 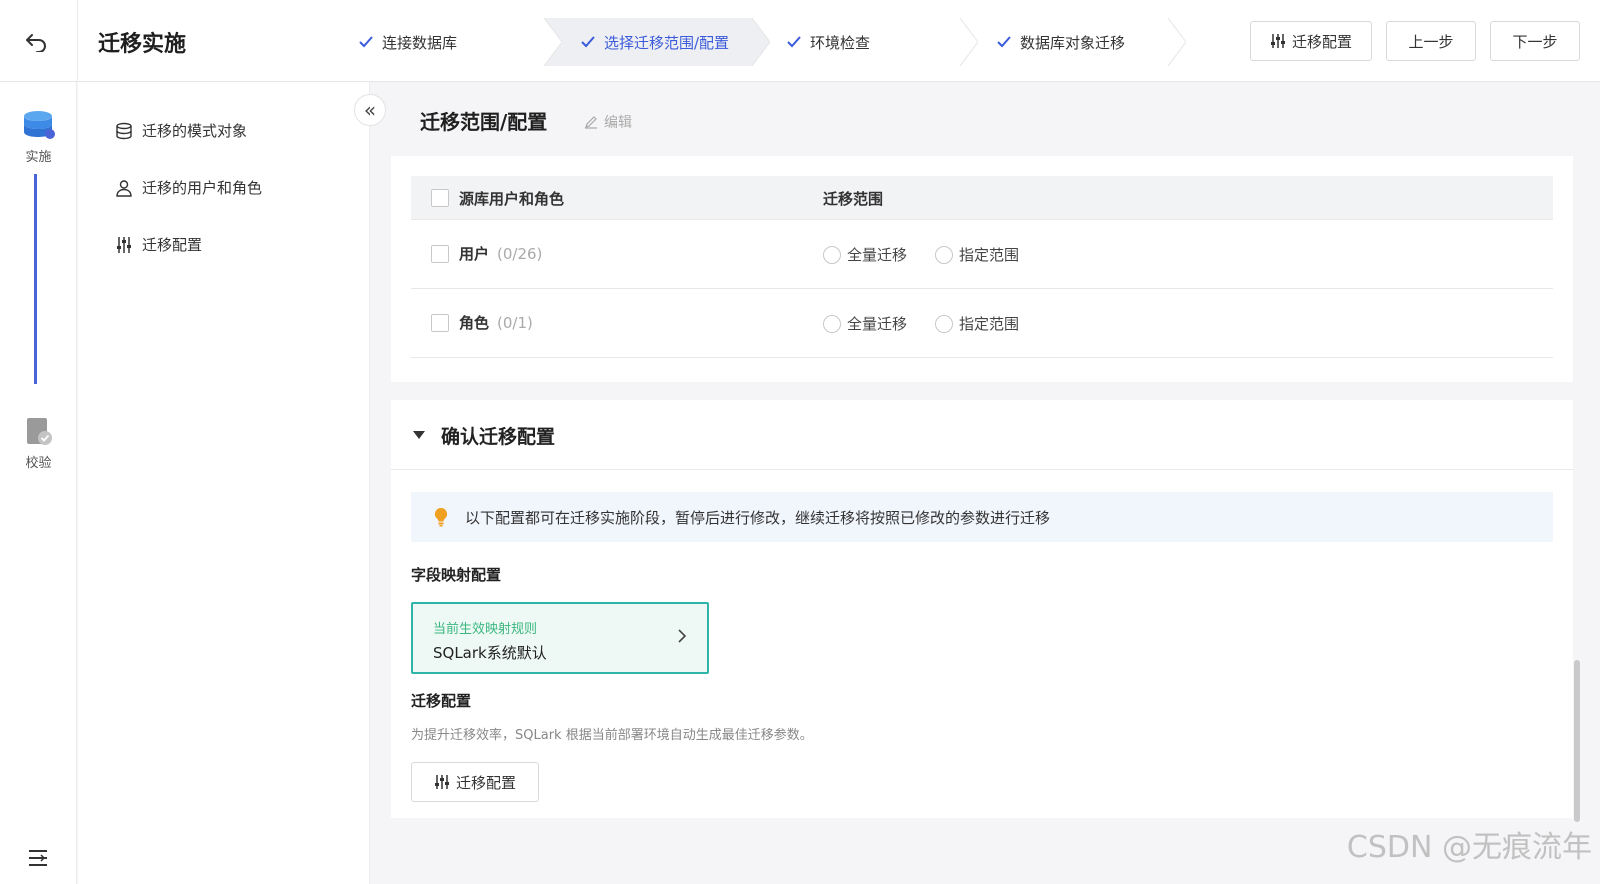 I want to click on column-header-source: 源库用户和角色, so click(x=512, y=199).